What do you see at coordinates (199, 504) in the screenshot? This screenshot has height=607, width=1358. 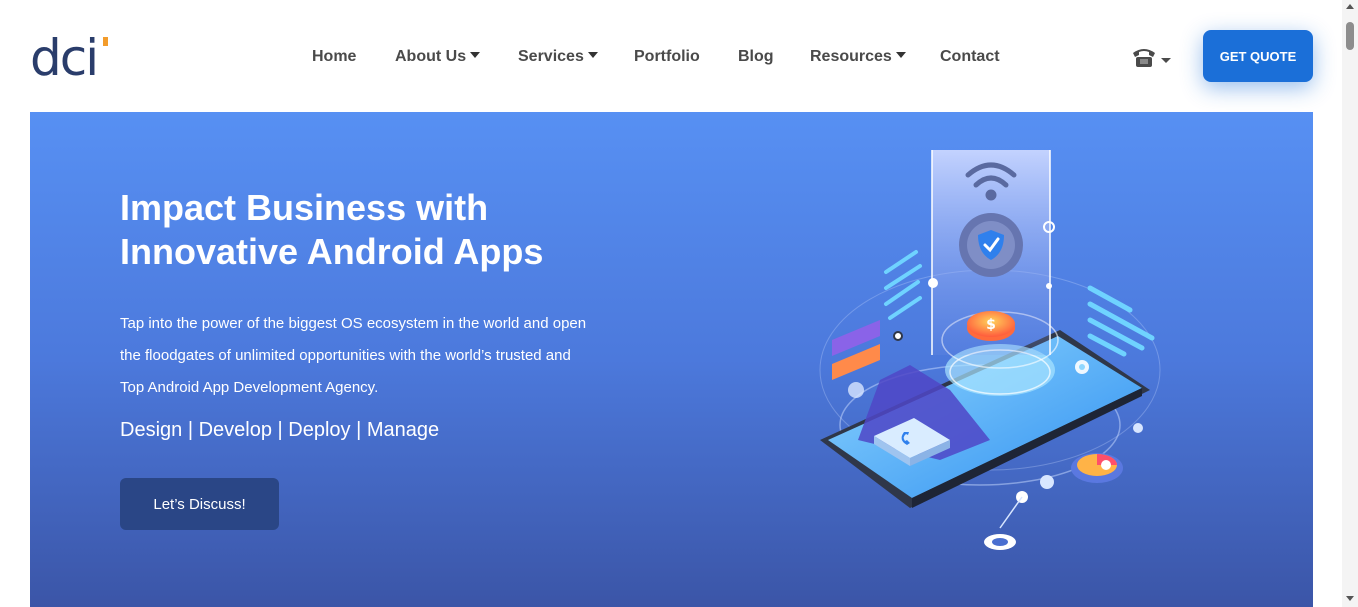 I see `lets-discuss-button: Let’s Discuss!` at bounding box center [199, 504].